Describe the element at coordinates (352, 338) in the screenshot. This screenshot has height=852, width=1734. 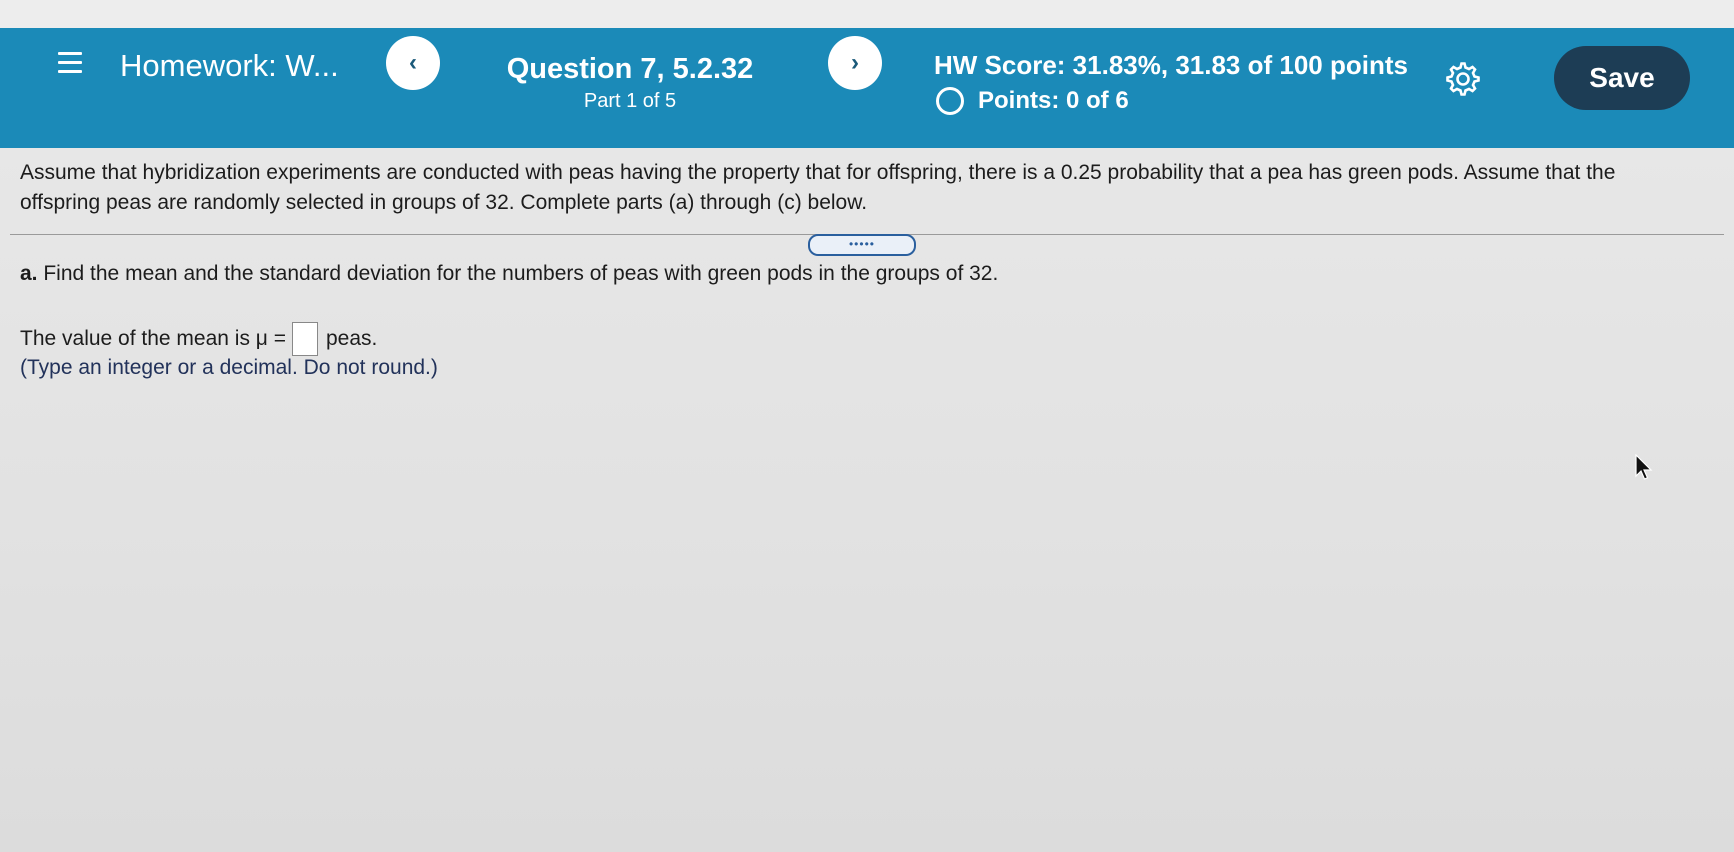
I see `mean-answer-suffix: peas.` at that location.